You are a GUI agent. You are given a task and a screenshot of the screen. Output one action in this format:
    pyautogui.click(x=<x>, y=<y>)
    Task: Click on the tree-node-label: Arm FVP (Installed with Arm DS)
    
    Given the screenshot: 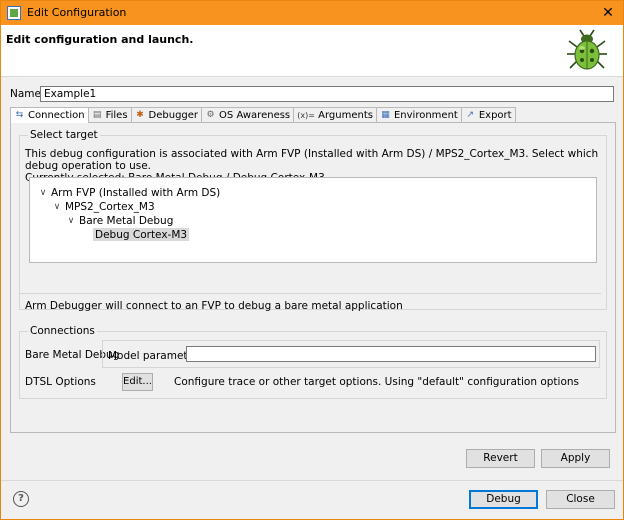 What is the action you would take?
    pyautogui.click(x=136, y=192)
    